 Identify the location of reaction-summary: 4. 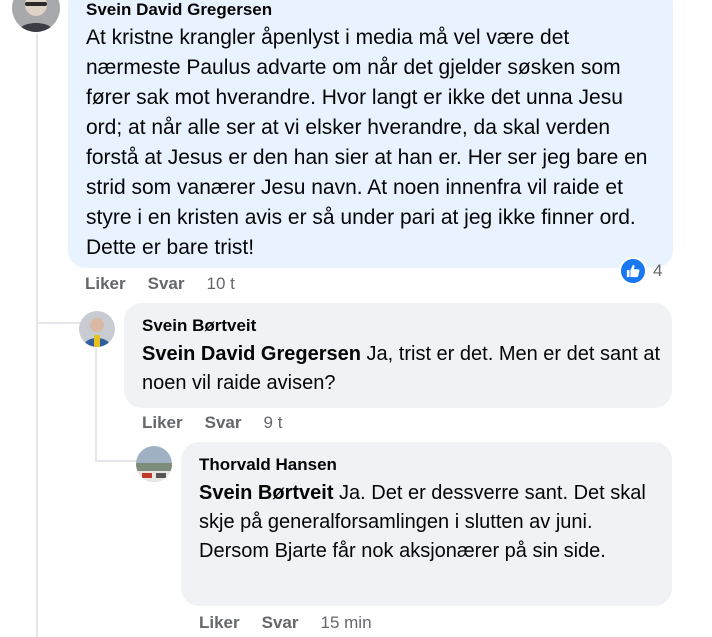
(640, 271).